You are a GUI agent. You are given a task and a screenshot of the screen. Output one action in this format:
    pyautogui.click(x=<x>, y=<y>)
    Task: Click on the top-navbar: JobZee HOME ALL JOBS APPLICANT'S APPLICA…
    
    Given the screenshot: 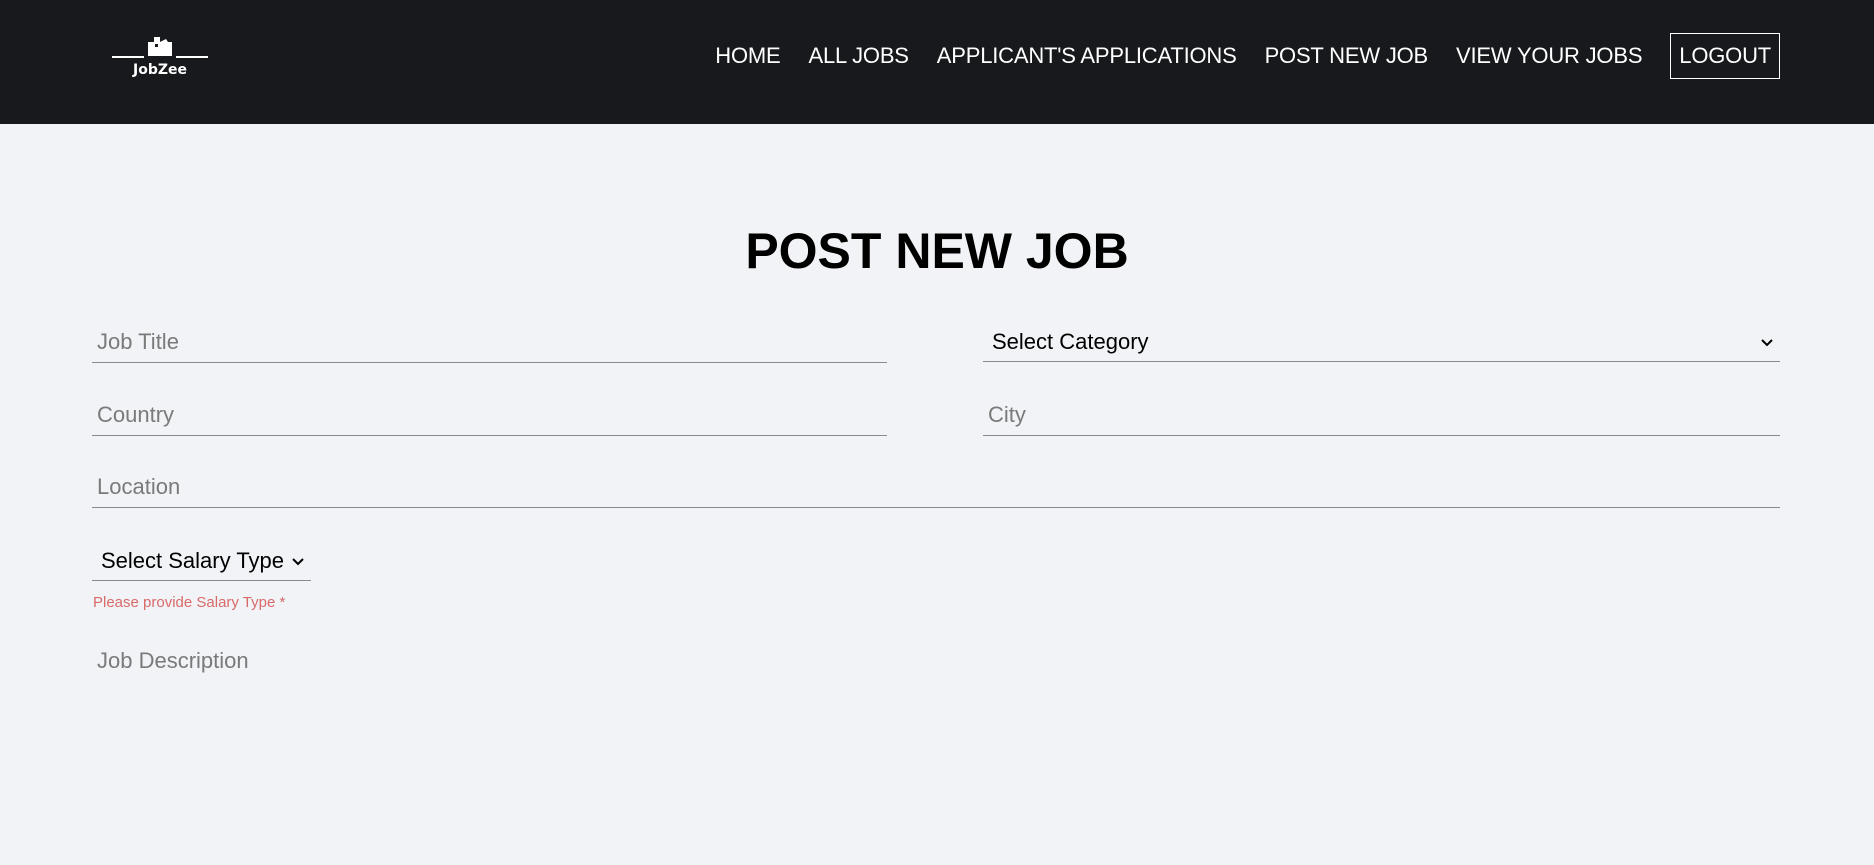 What is the action you would take?
    pyautogui.click(x=937, y=62)
    